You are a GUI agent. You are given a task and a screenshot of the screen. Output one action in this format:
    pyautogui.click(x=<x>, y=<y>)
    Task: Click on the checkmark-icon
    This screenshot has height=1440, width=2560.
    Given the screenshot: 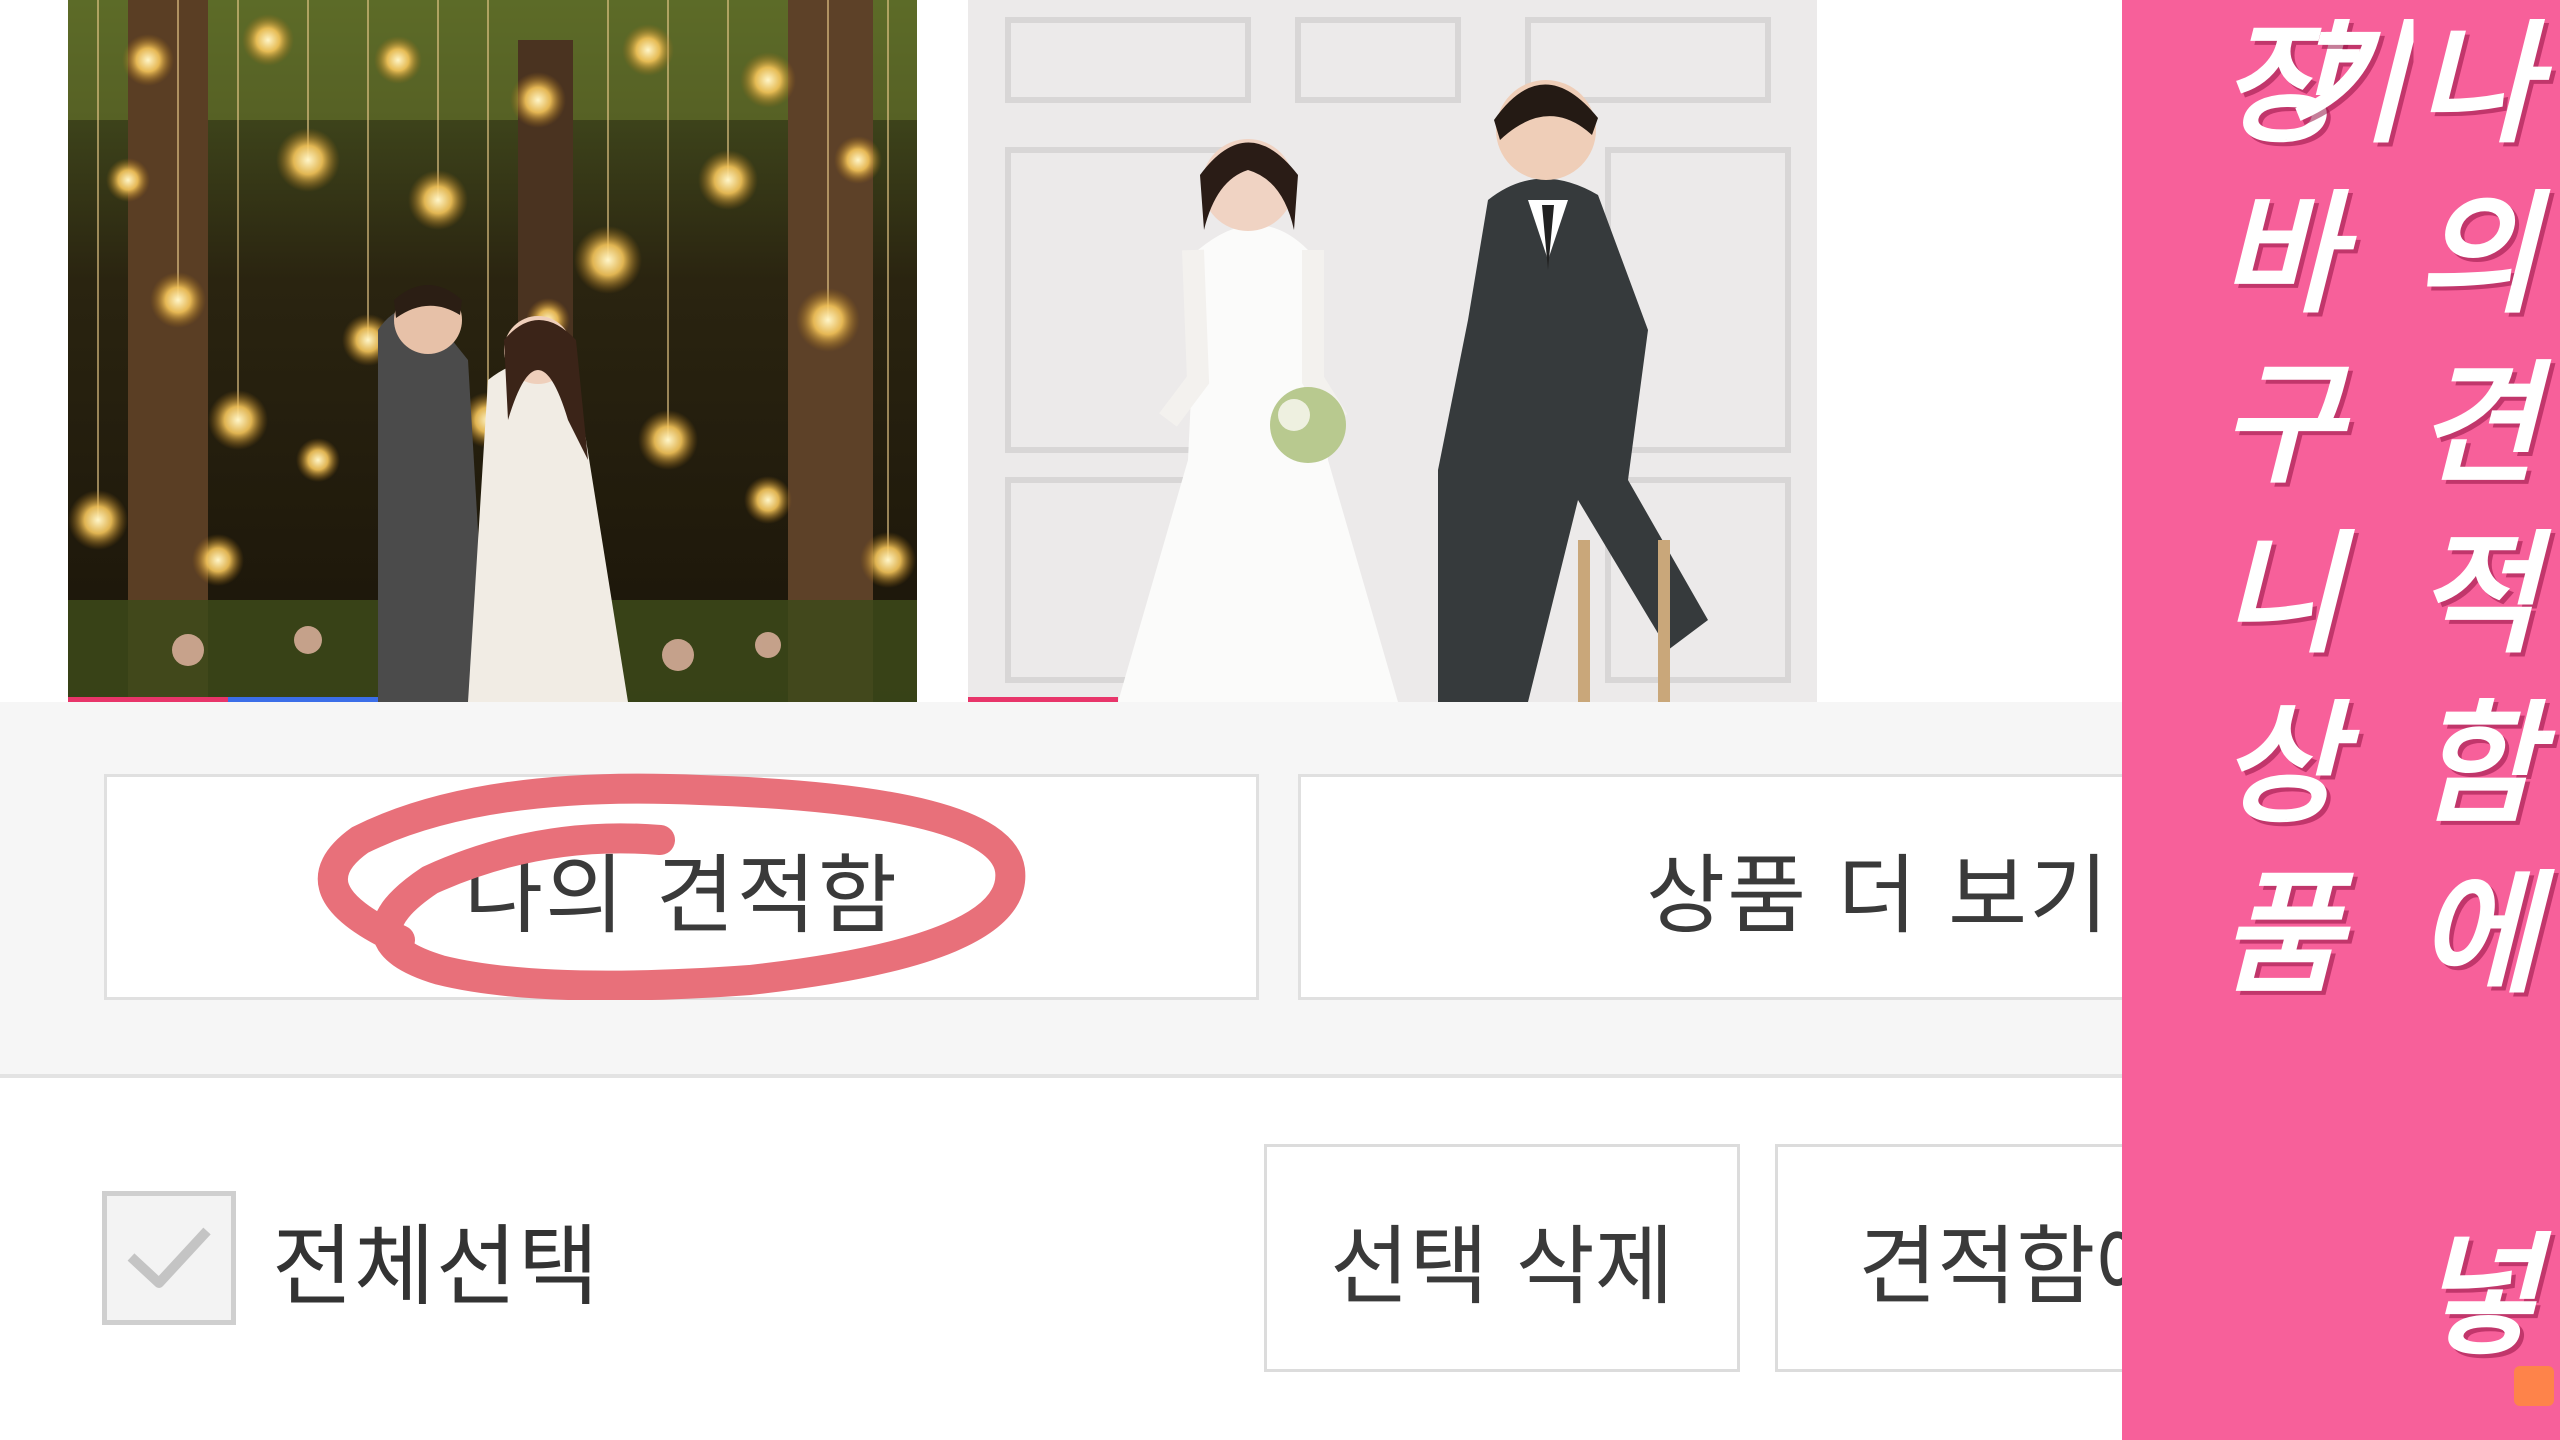 What is the action you would take?
    pyautogui.click(x=169, y=1257)
    